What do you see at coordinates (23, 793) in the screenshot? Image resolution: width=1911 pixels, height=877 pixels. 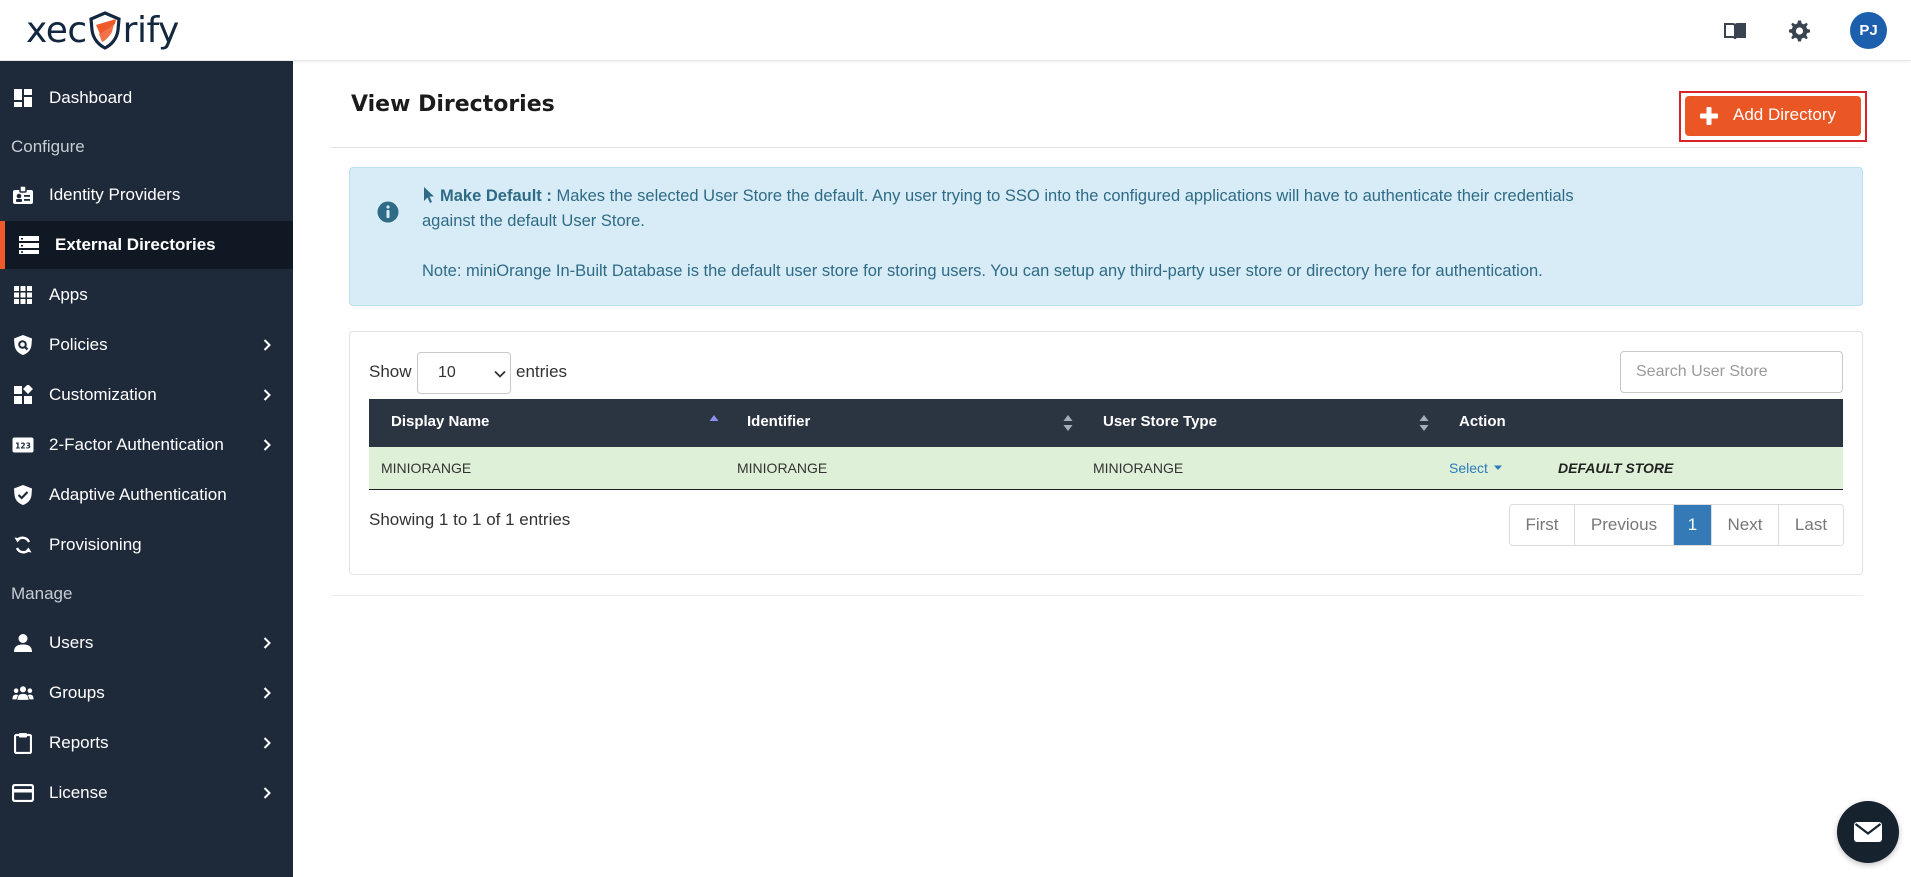 I see `card-icon` at bounding box center [23, 793].